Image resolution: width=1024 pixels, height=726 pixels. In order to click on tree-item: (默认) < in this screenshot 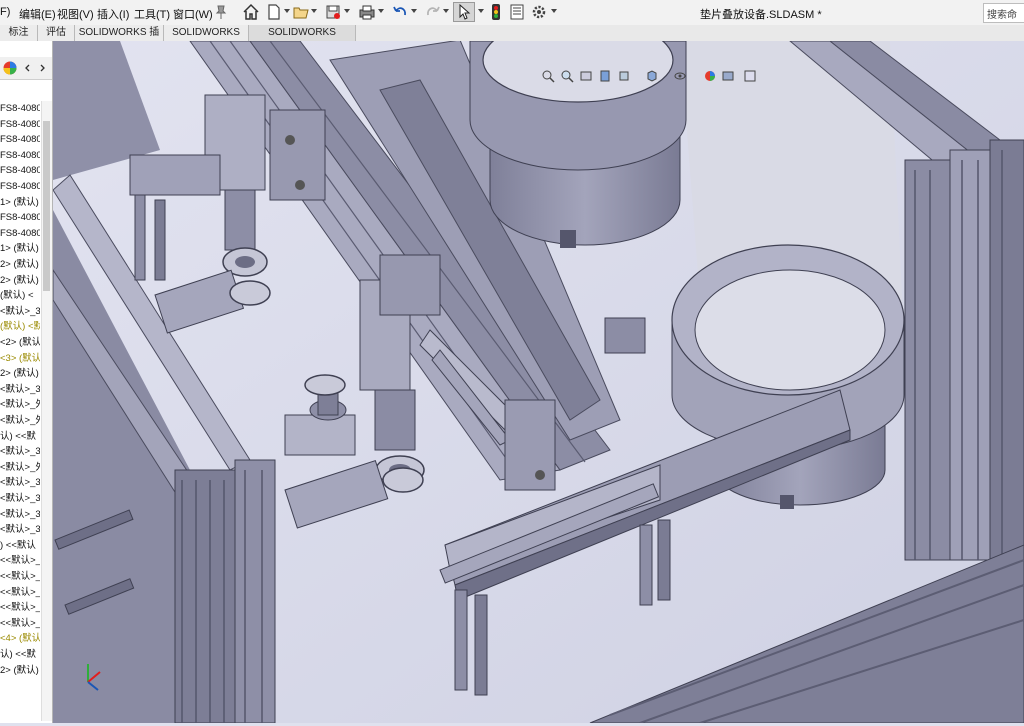, I will do `click(20, 295)`.